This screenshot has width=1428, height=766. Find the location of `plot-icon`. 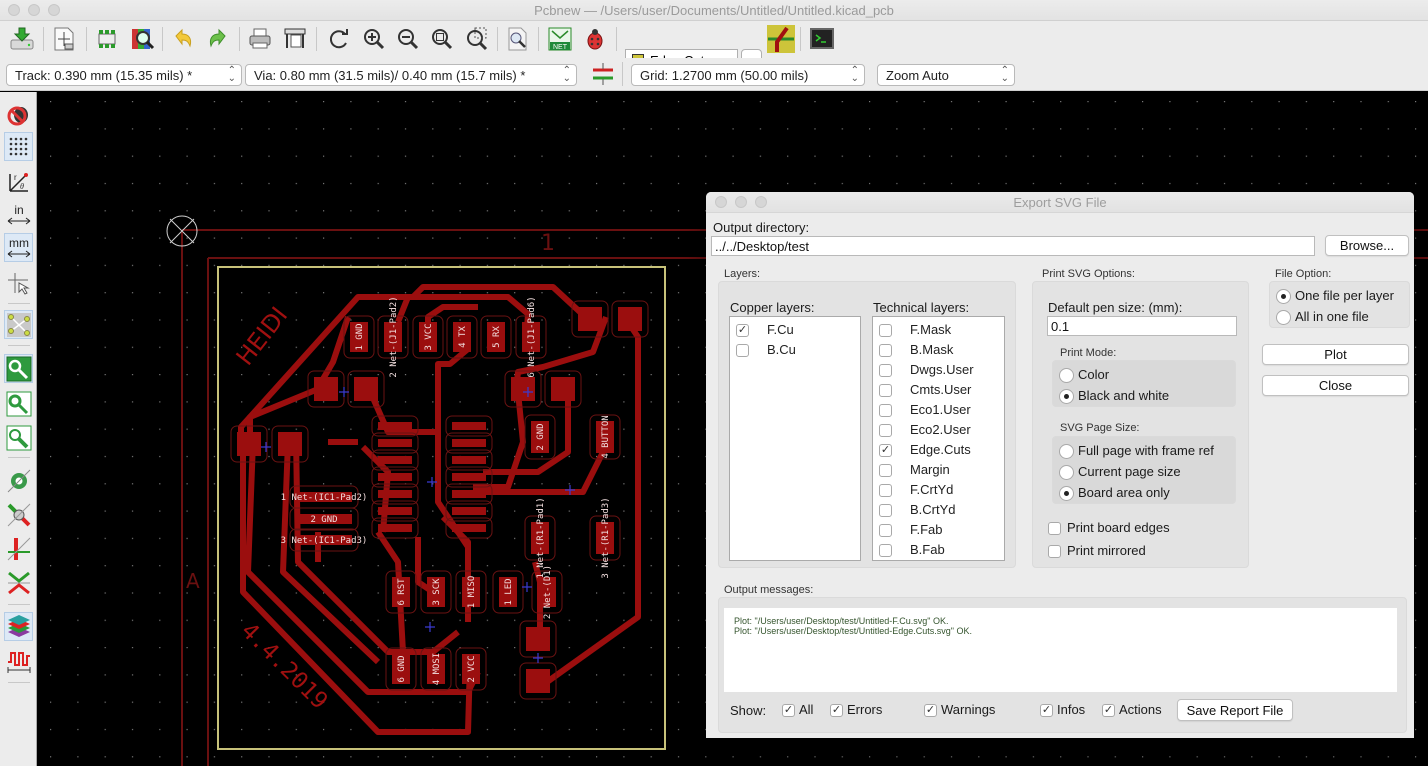

plot-icon is located at coordinates (295, 39).